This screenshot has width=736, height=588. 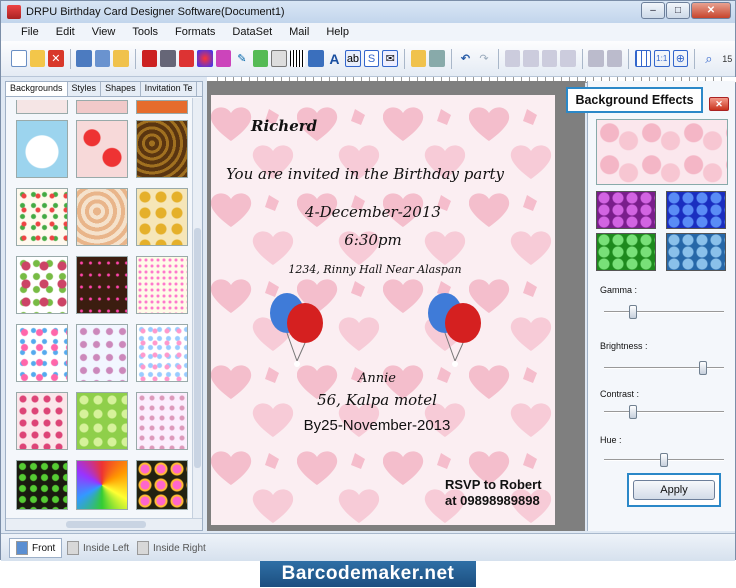 What do you see at coordinates (338, 32) in the screenshot?
I see `menu-help: Help` at bounding box center [338, 32].